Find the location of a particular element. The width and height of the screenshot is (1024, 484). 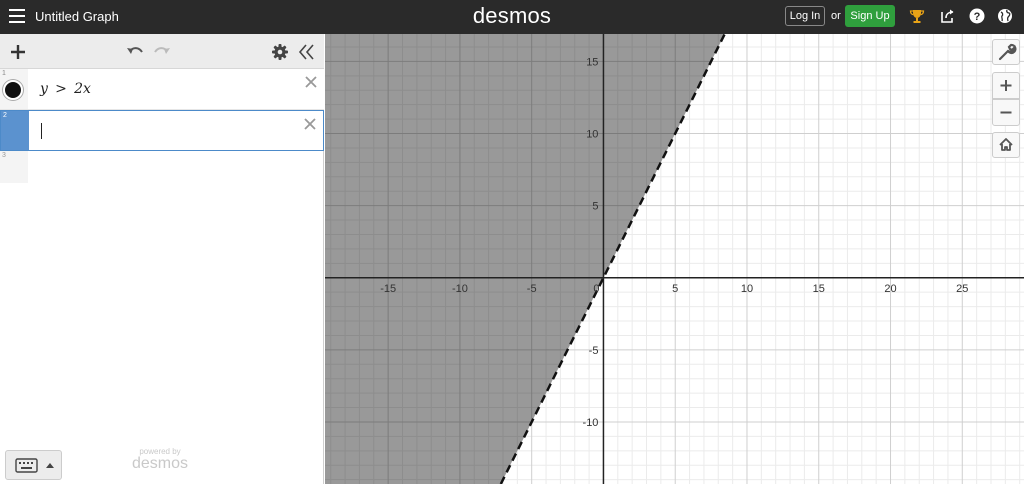

login-button: Log In is located at coordinates (805, 16).